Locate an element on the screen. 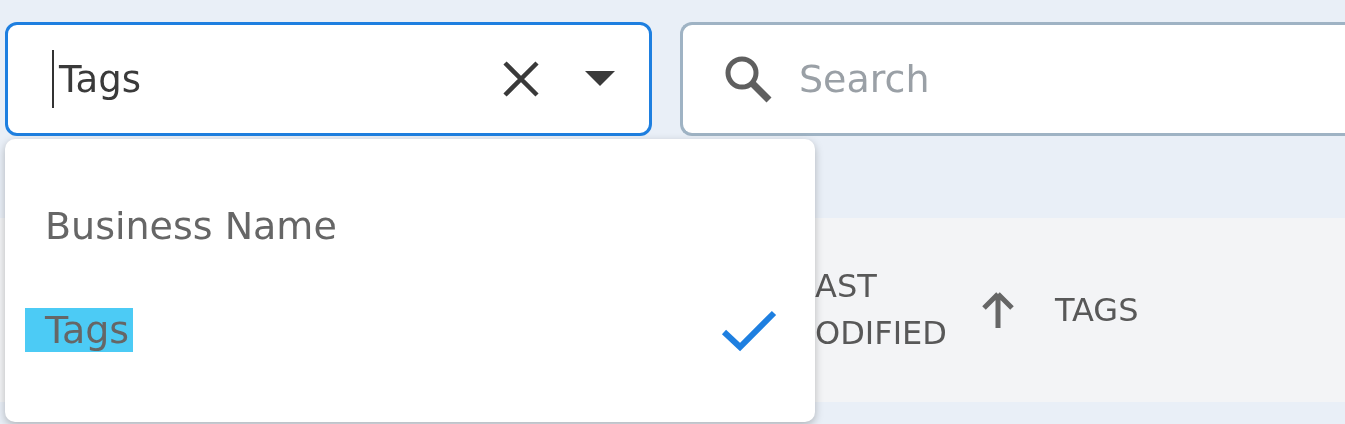  caret-icon is located at coordinates (600, 79).